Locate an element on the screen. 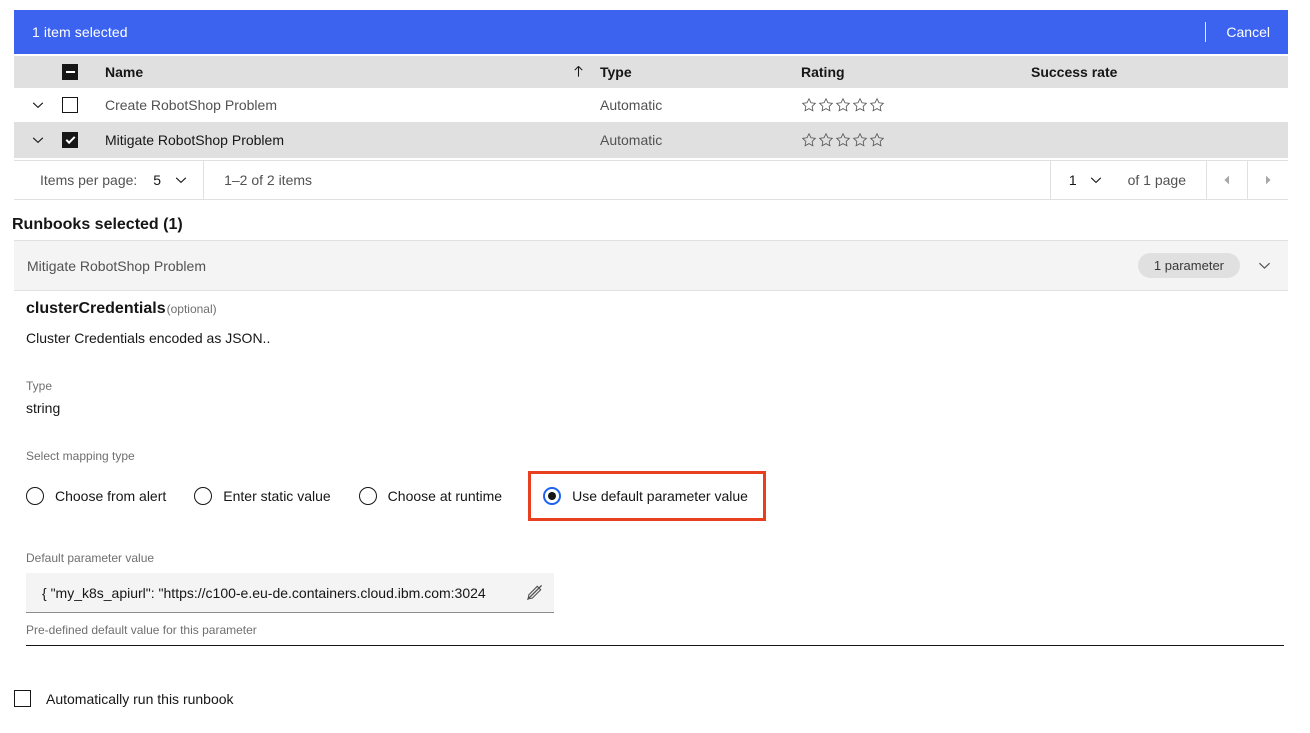 This screenshot has height=733, width=1310. items-per-page-select: 5 is located at coordinates (178, 180).